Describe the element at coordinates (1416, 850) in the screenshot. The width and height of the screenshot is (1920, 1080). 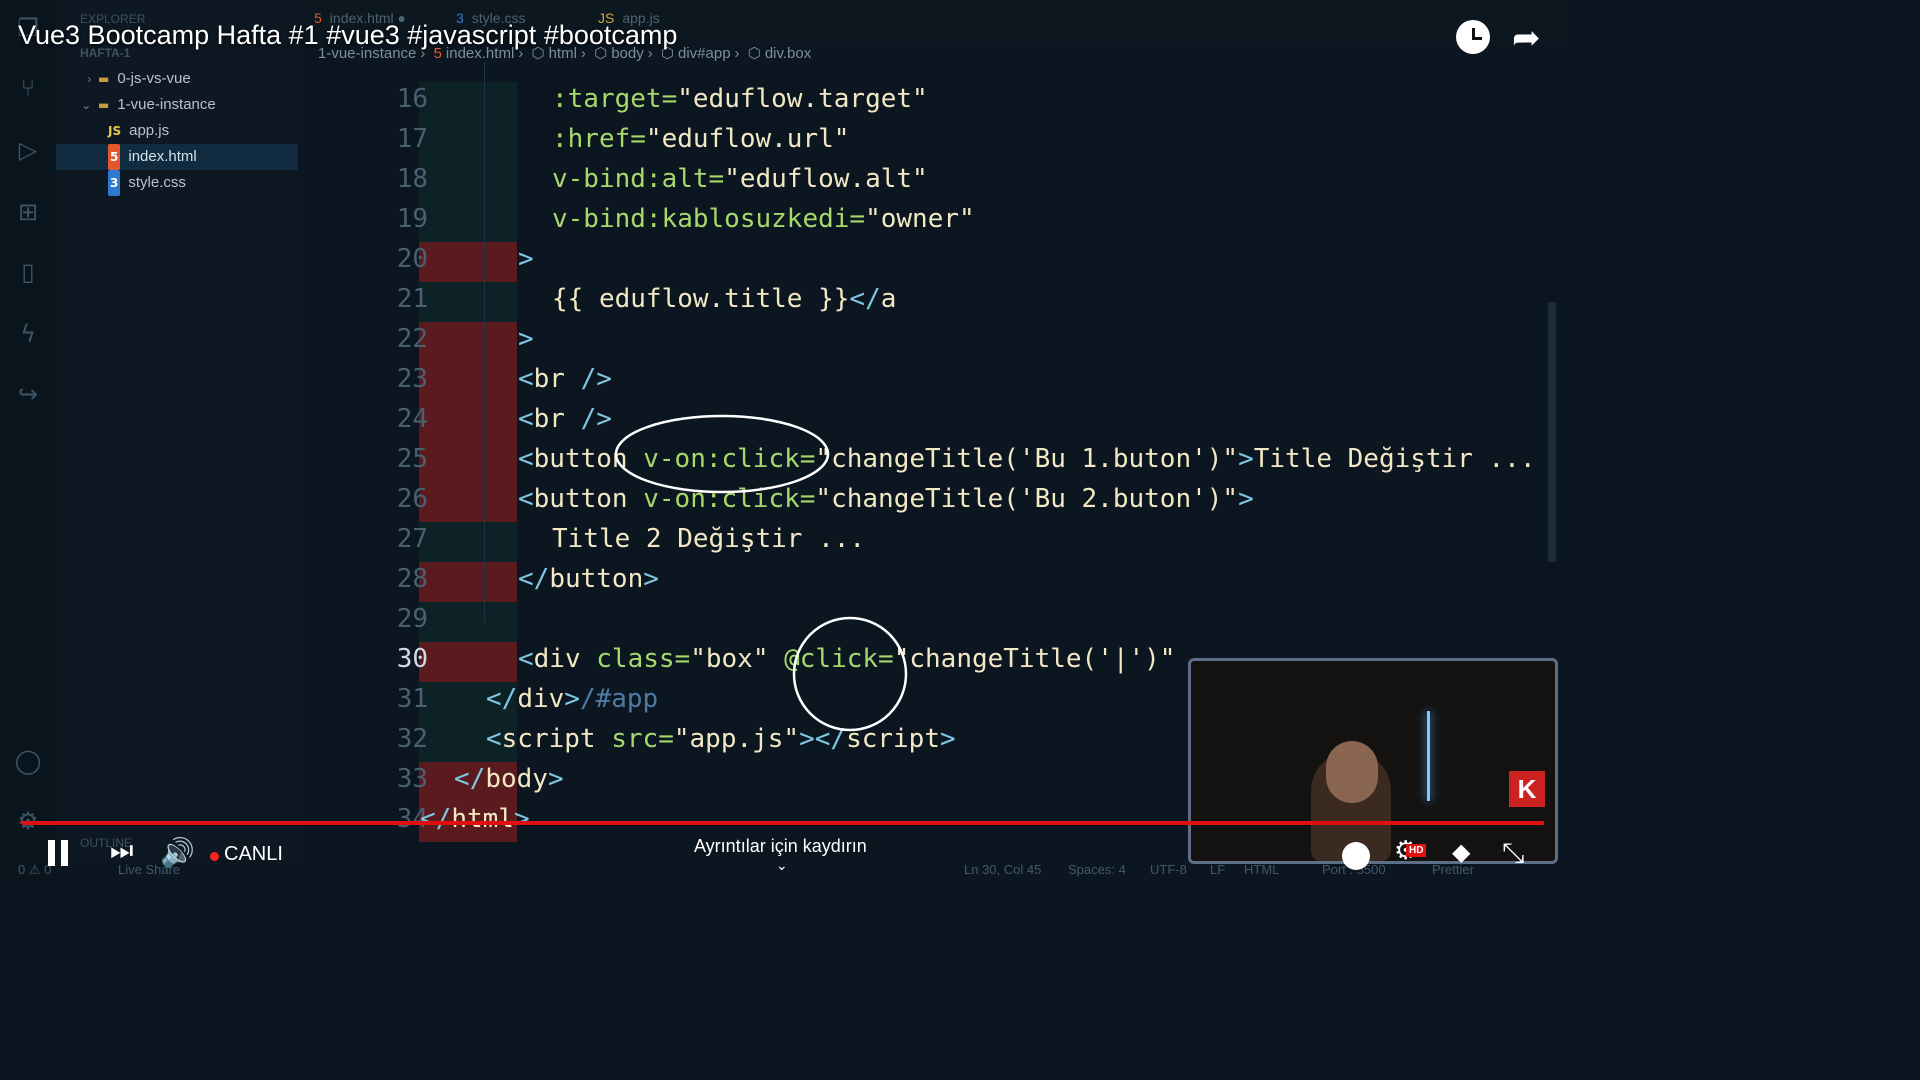
I see `hd-badge: HD` at that location.